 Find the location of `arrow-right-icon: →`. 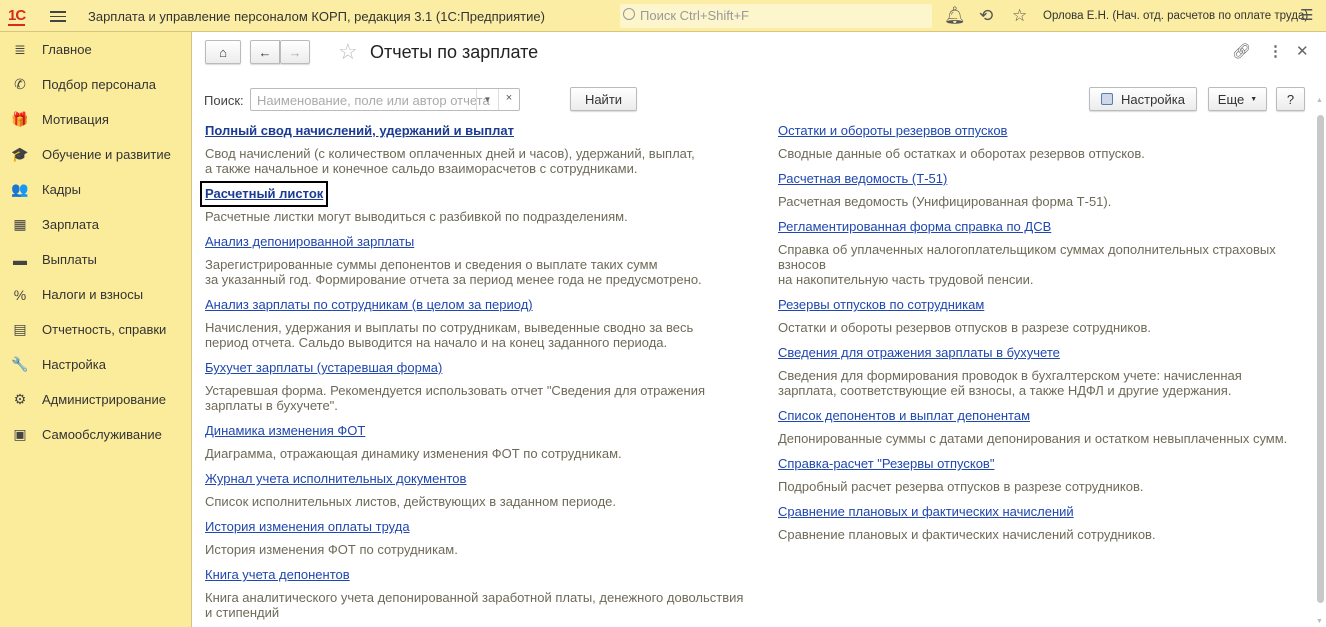

arrow-right-icon: → is located at coordinates (295, 52).